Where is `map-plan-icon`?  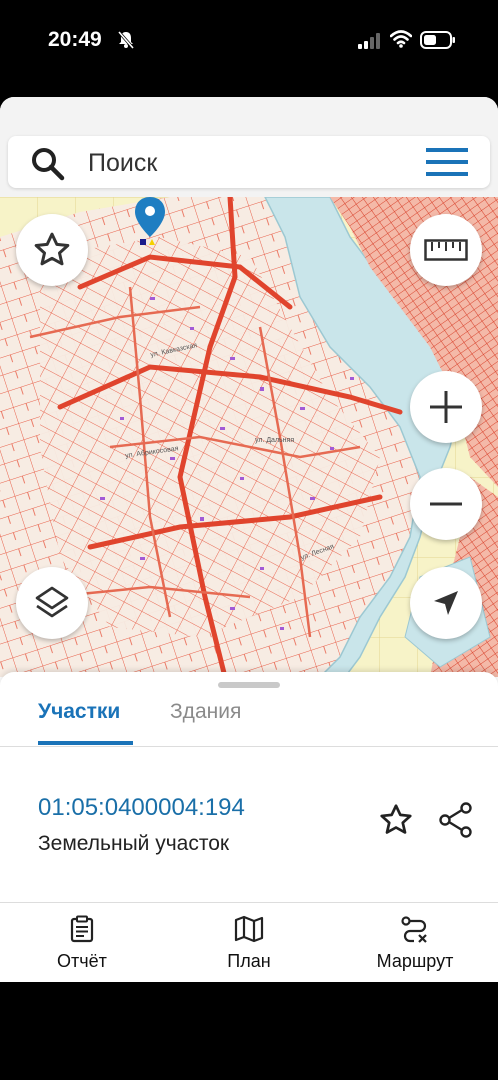
map-plan-icon is located at coordinates (249, 929).